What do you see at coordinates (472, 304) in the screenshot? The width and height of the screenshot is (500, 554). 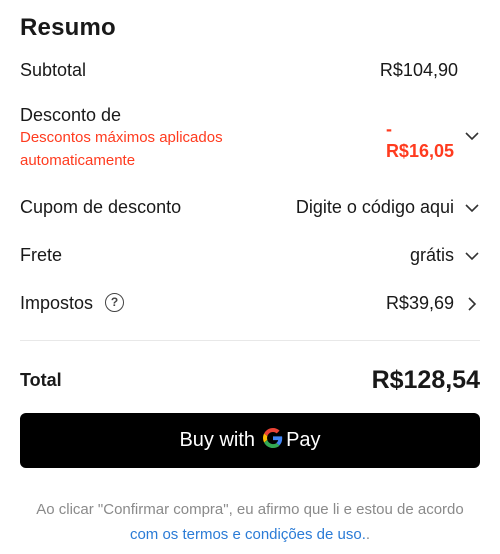 I see `chevron-right-icon` at bounding box center [472, 304].